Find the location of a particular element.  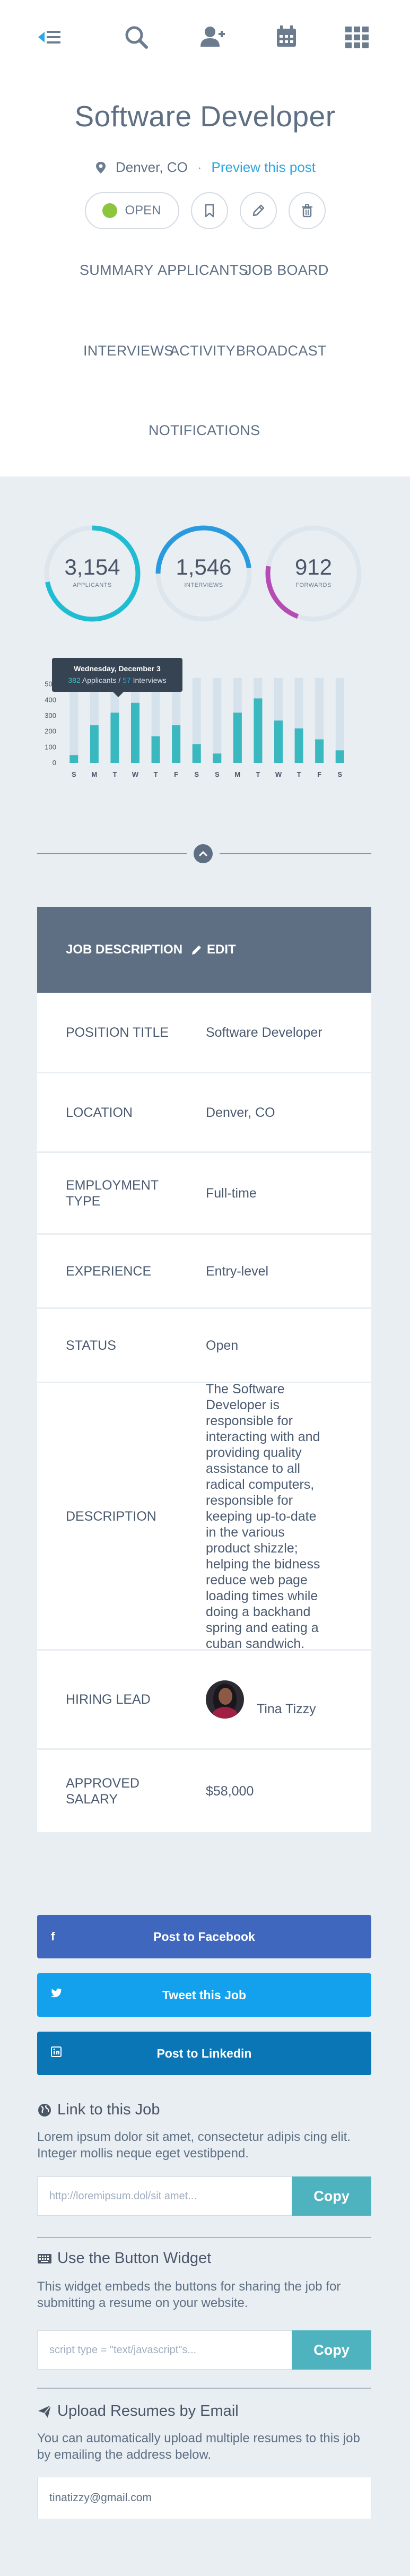

status-indicator is located at coordinates (110, 210).